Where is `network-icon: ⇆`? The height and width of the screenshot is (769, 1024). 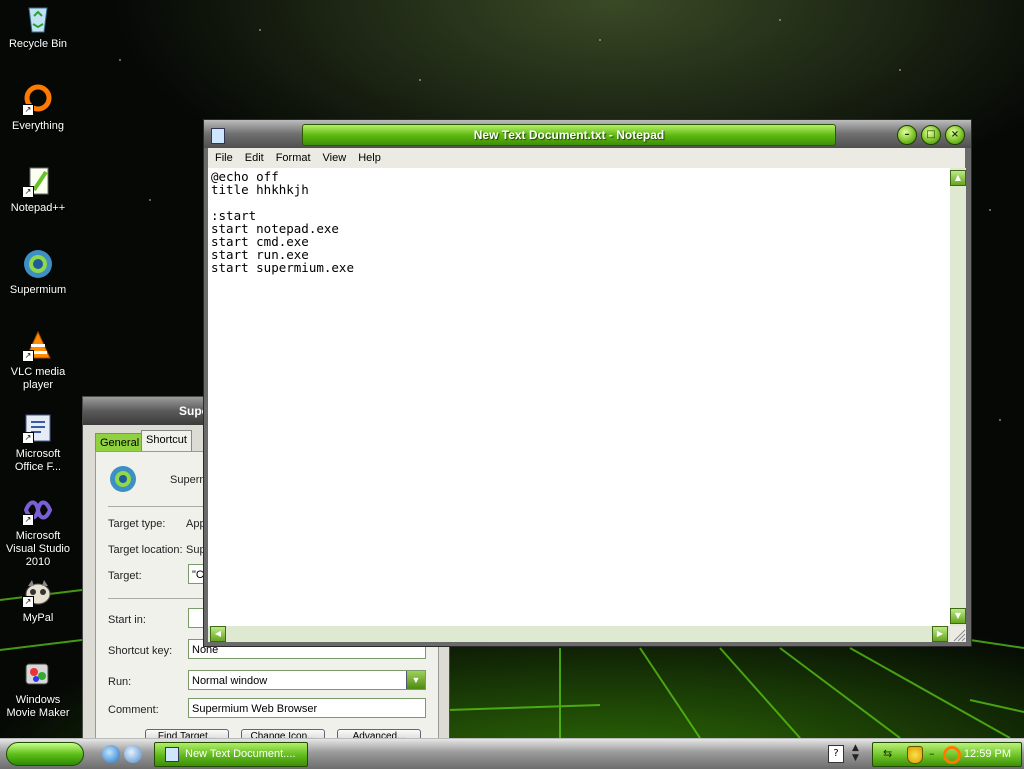 network-icon: ⇆ is located at coordinates (890, 754).